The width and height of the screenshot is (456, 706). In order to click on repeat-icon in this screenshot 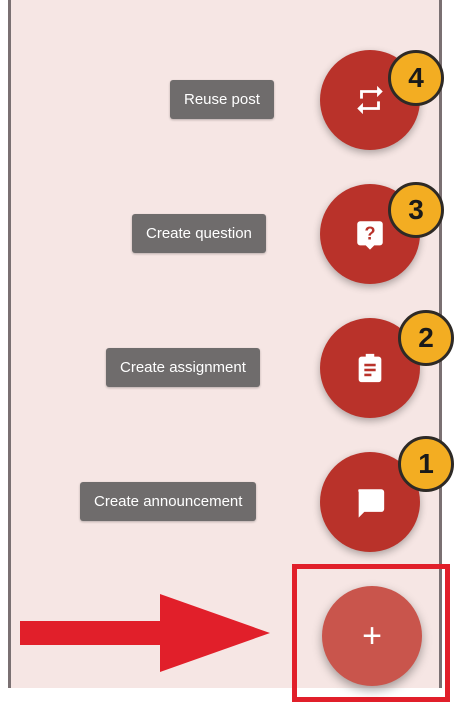, I will do `click(370, 100)`.